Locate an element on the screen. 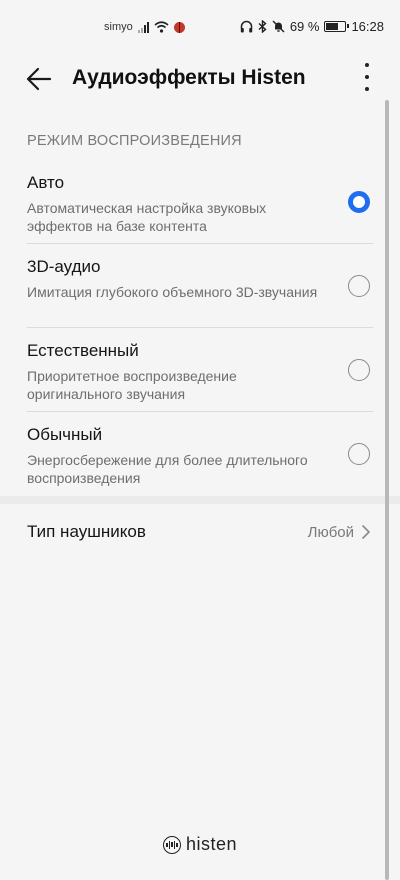 The image size is (400, 880). radio-button-auto is located at coordinates (359, 202).